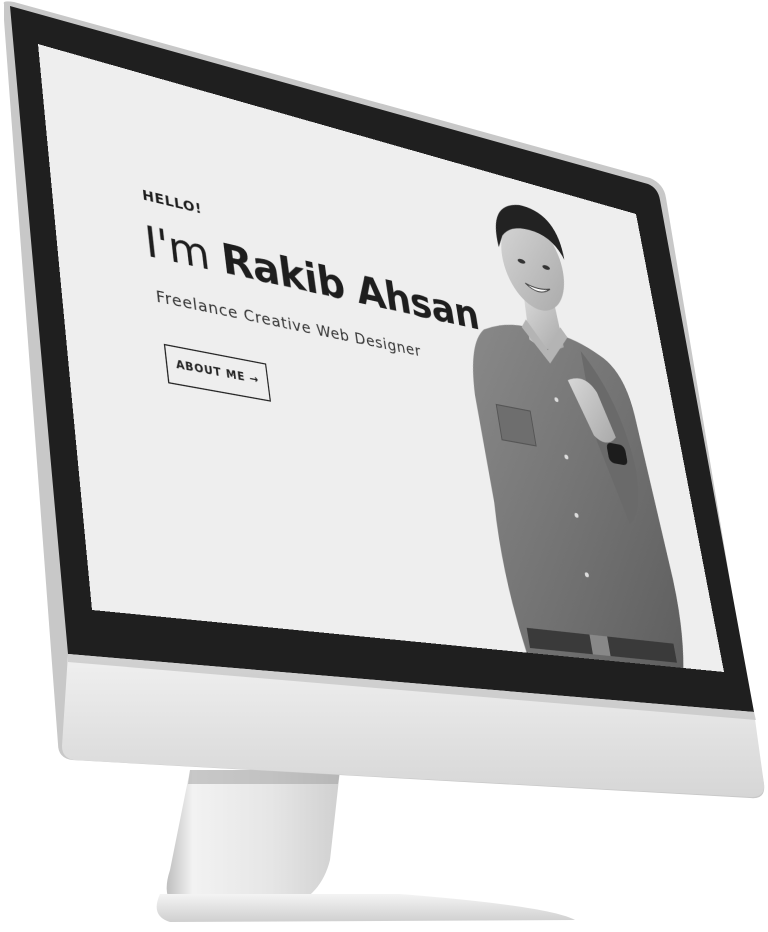  I want to click on hello-label: HELLO!, so click(172, 202).